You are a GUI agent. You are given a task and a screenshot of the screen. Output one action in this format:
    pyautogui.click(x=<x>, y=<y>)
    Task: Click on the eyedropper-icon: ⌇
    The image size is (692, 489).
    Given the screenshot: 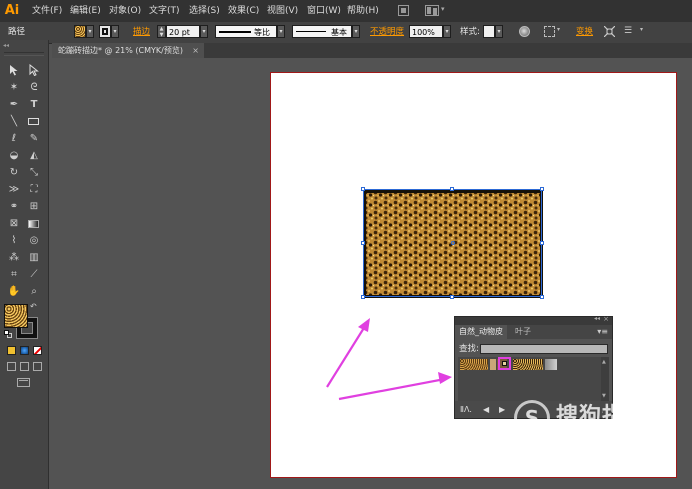 What is the action you would take?
    pyautogui.click(x=14, y=241)
    